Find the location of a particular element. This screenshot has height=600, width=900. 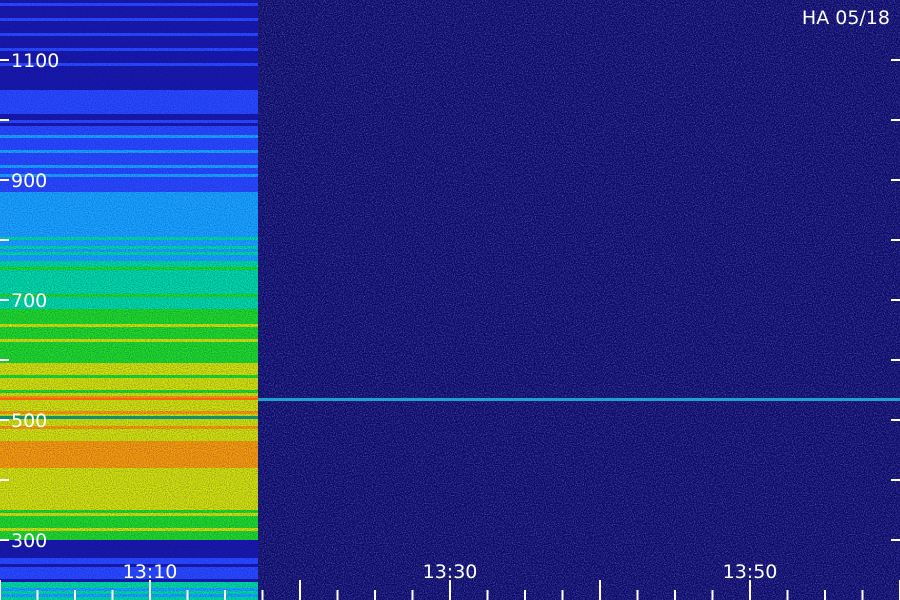

y-tick-label: 900 is located at coordinates (29, 181).